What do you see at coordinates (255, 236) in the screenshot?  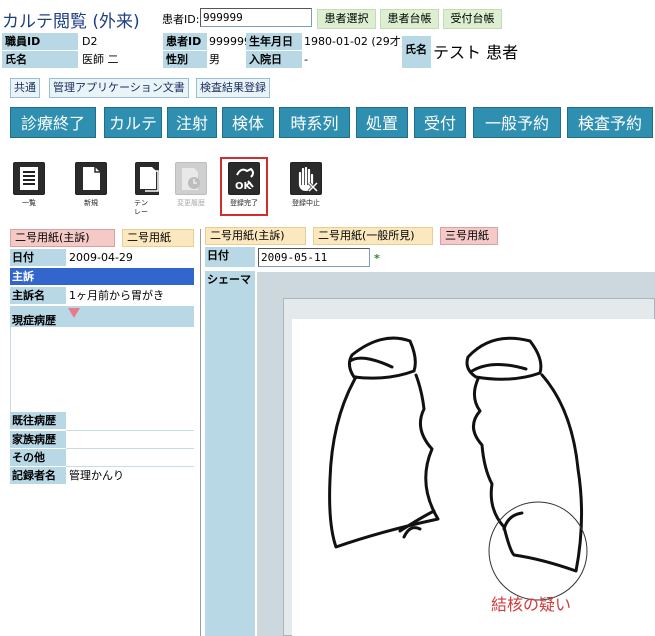 I see `right-tab-form2-chief: 二号用紙(主訴)` at bounding box center [255, 236].